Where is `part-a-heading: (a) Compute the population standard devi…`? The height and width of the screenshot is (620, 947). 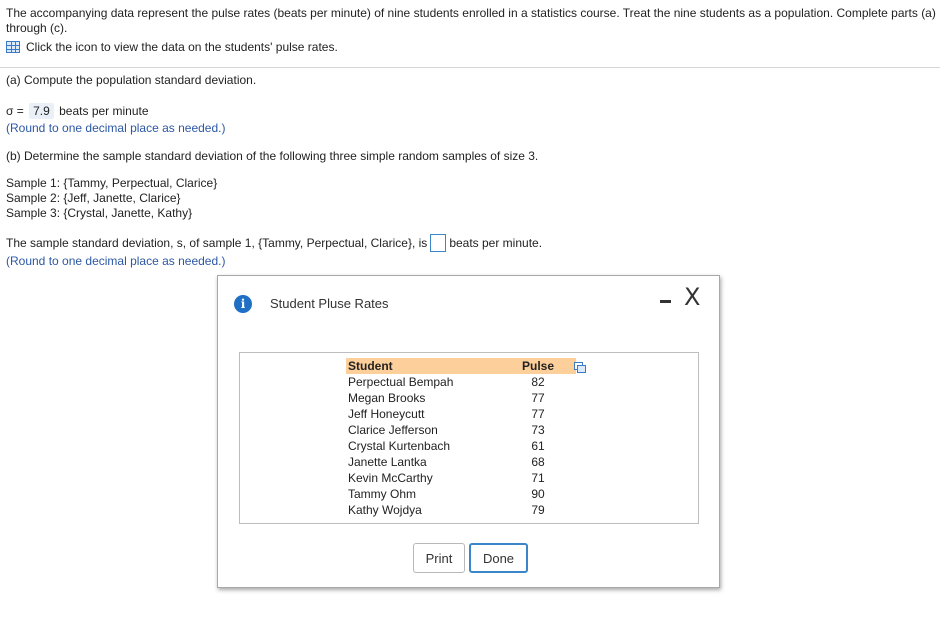
part-a-heading: (a) Compute the population standard devi… is located at coordinates (131, 80).